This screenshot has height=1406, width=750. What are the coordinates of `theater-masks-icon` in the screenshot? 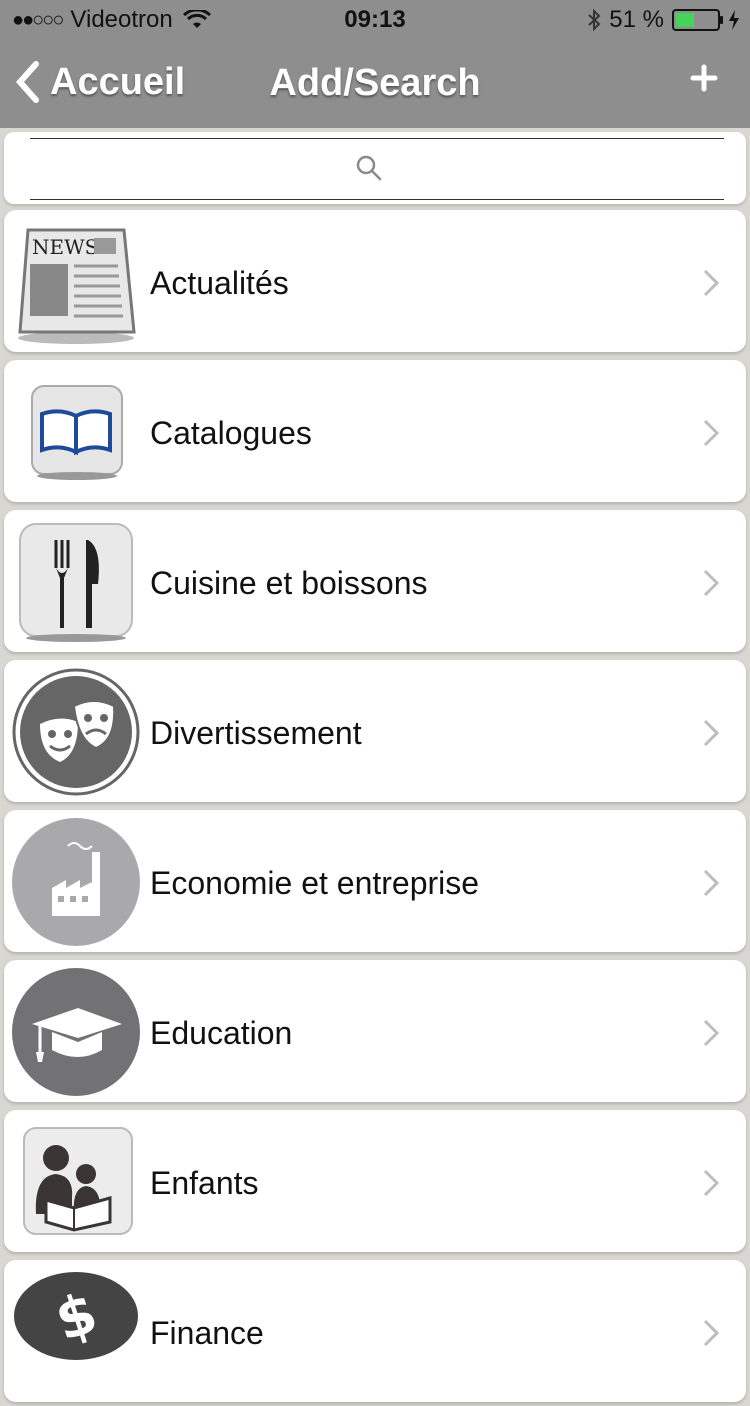 It's located at (76, 732).